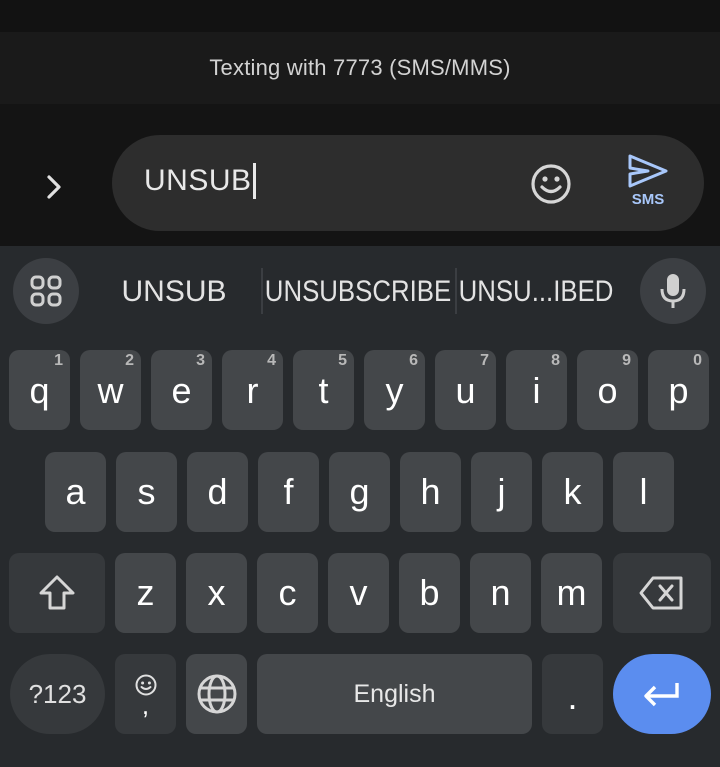 The image size is (720, 767). I want to click on message-input-text: UNSUB, so click(200, 181).